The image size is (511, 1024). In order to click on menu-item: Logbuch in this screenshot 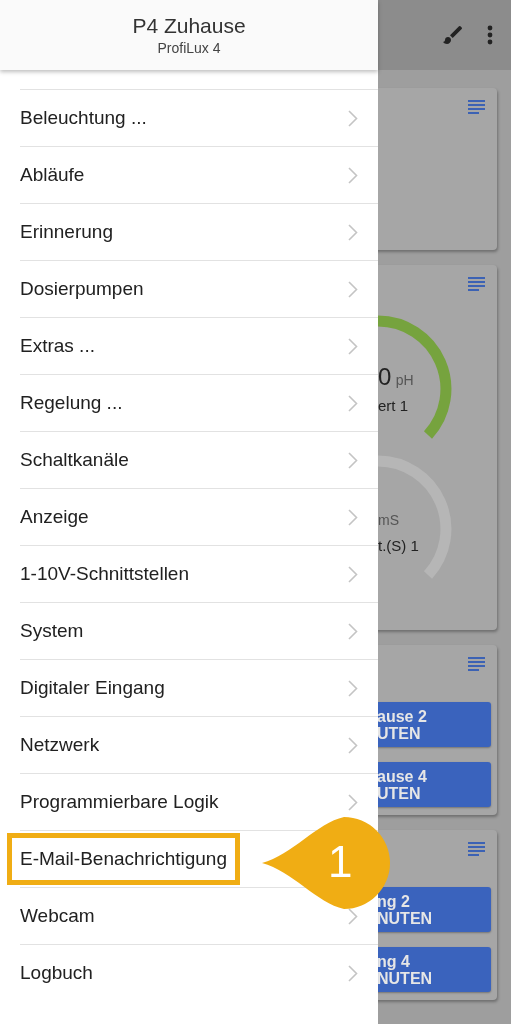, I will do `click(56, 973)`.